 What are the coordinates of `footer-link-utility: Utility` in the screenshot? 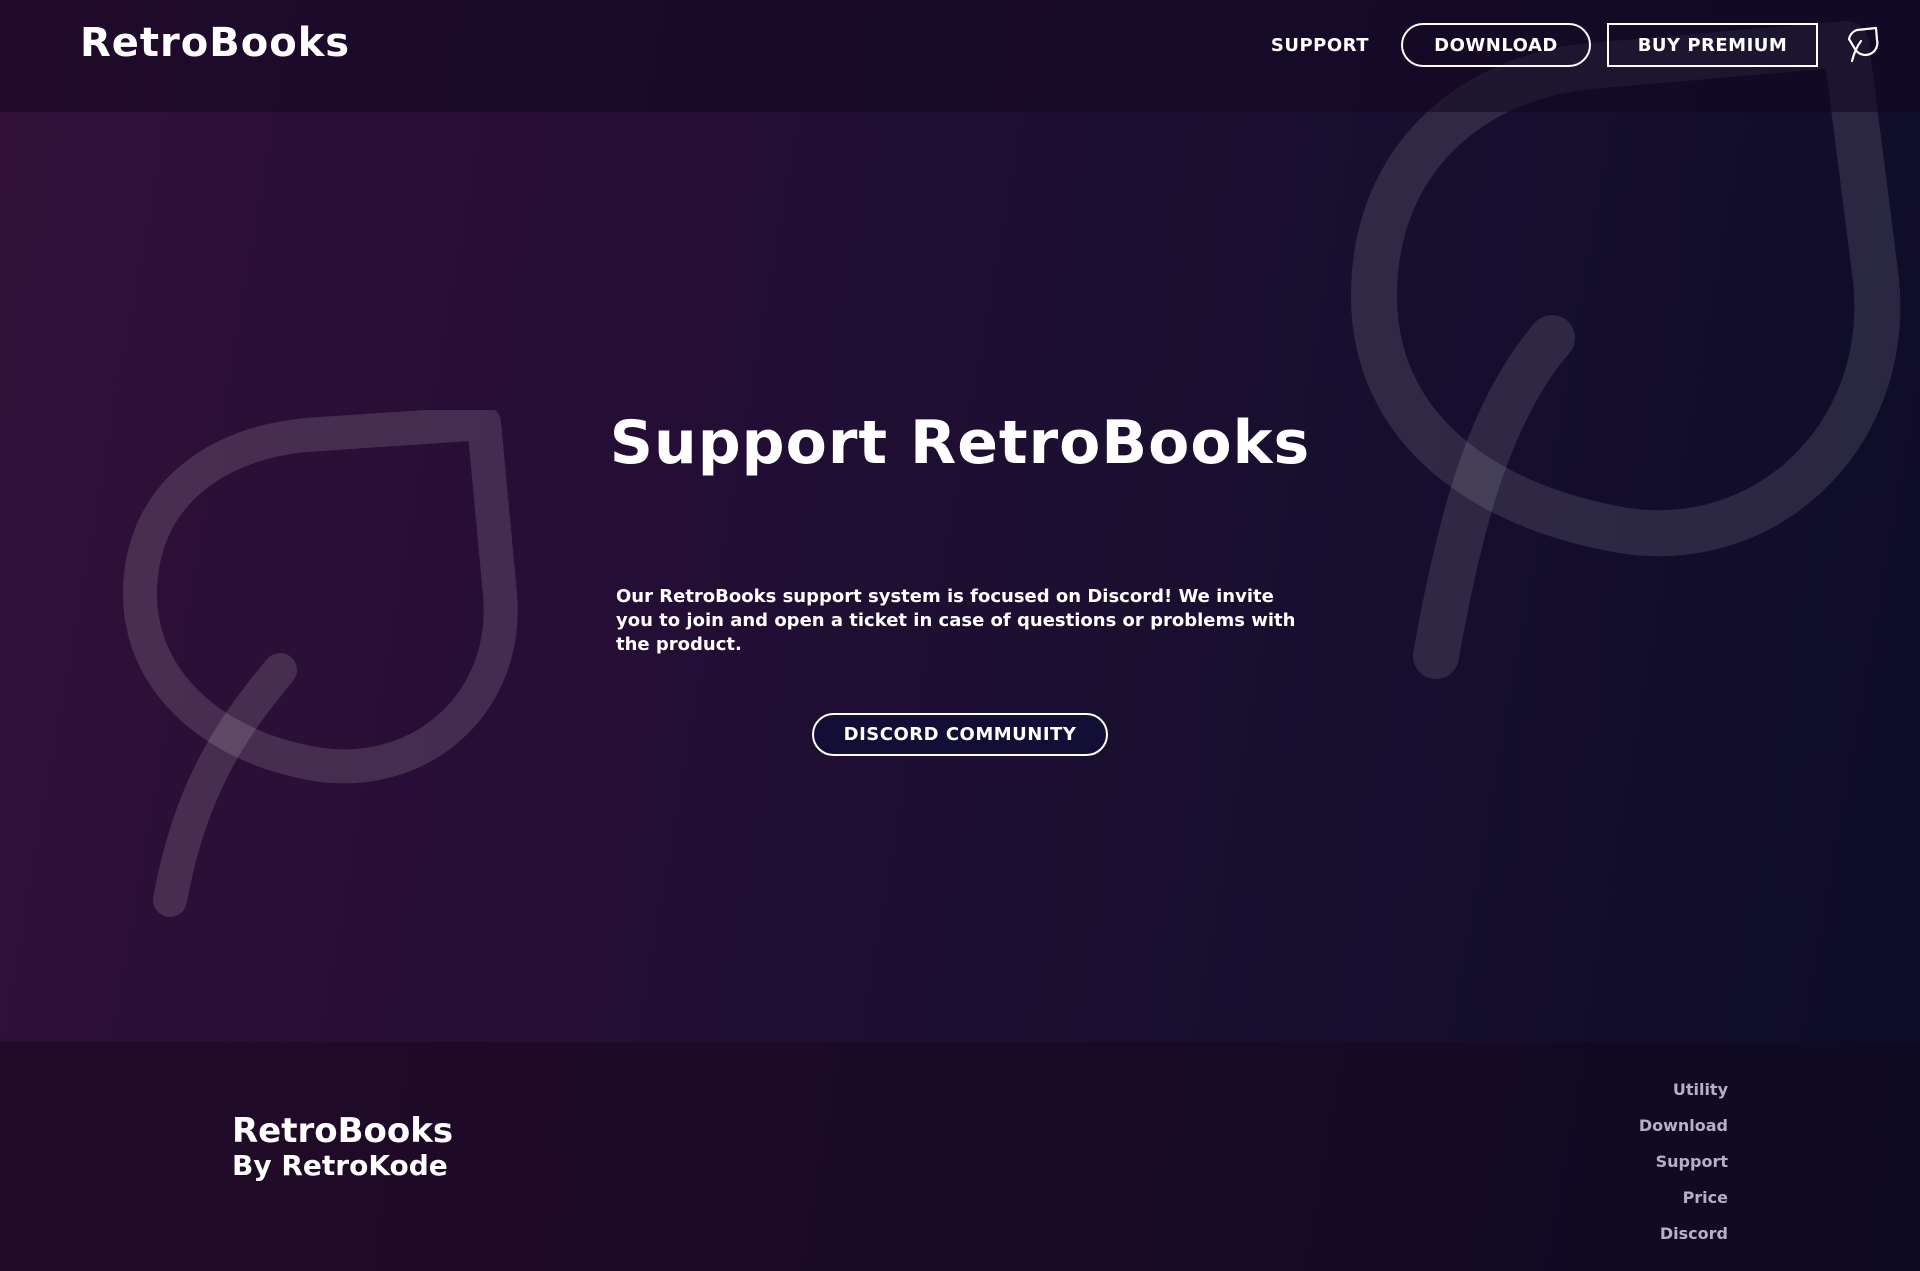 It's located at (1628, 1090).